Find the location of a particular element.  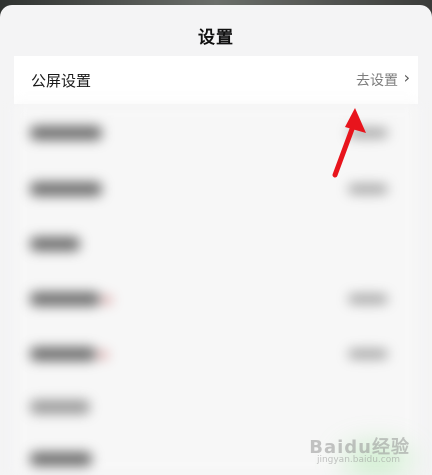

red-arrow-annotation is located at coordinates (349, 143).